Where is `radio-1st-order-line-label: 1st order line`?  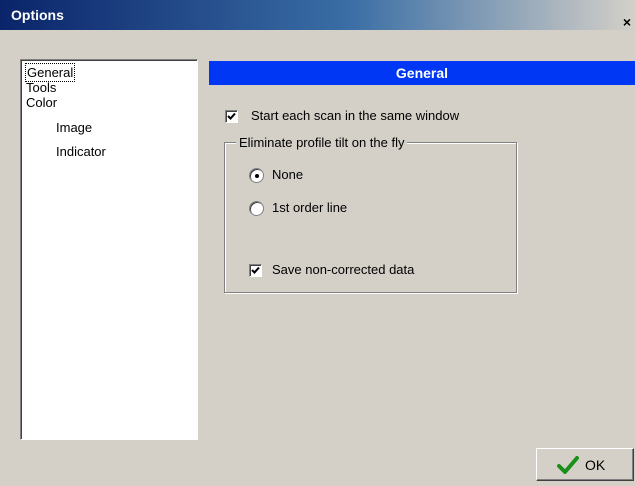 radio-1st-order-line-label: 1st order line is located at coordinates (310, 207).